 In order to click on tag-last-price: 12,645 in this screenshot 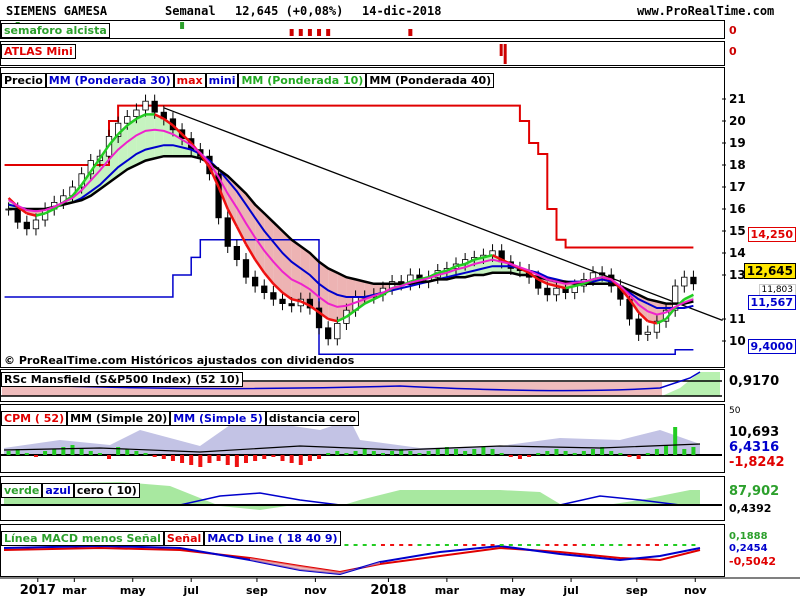, I will do `click(769, 271)`.